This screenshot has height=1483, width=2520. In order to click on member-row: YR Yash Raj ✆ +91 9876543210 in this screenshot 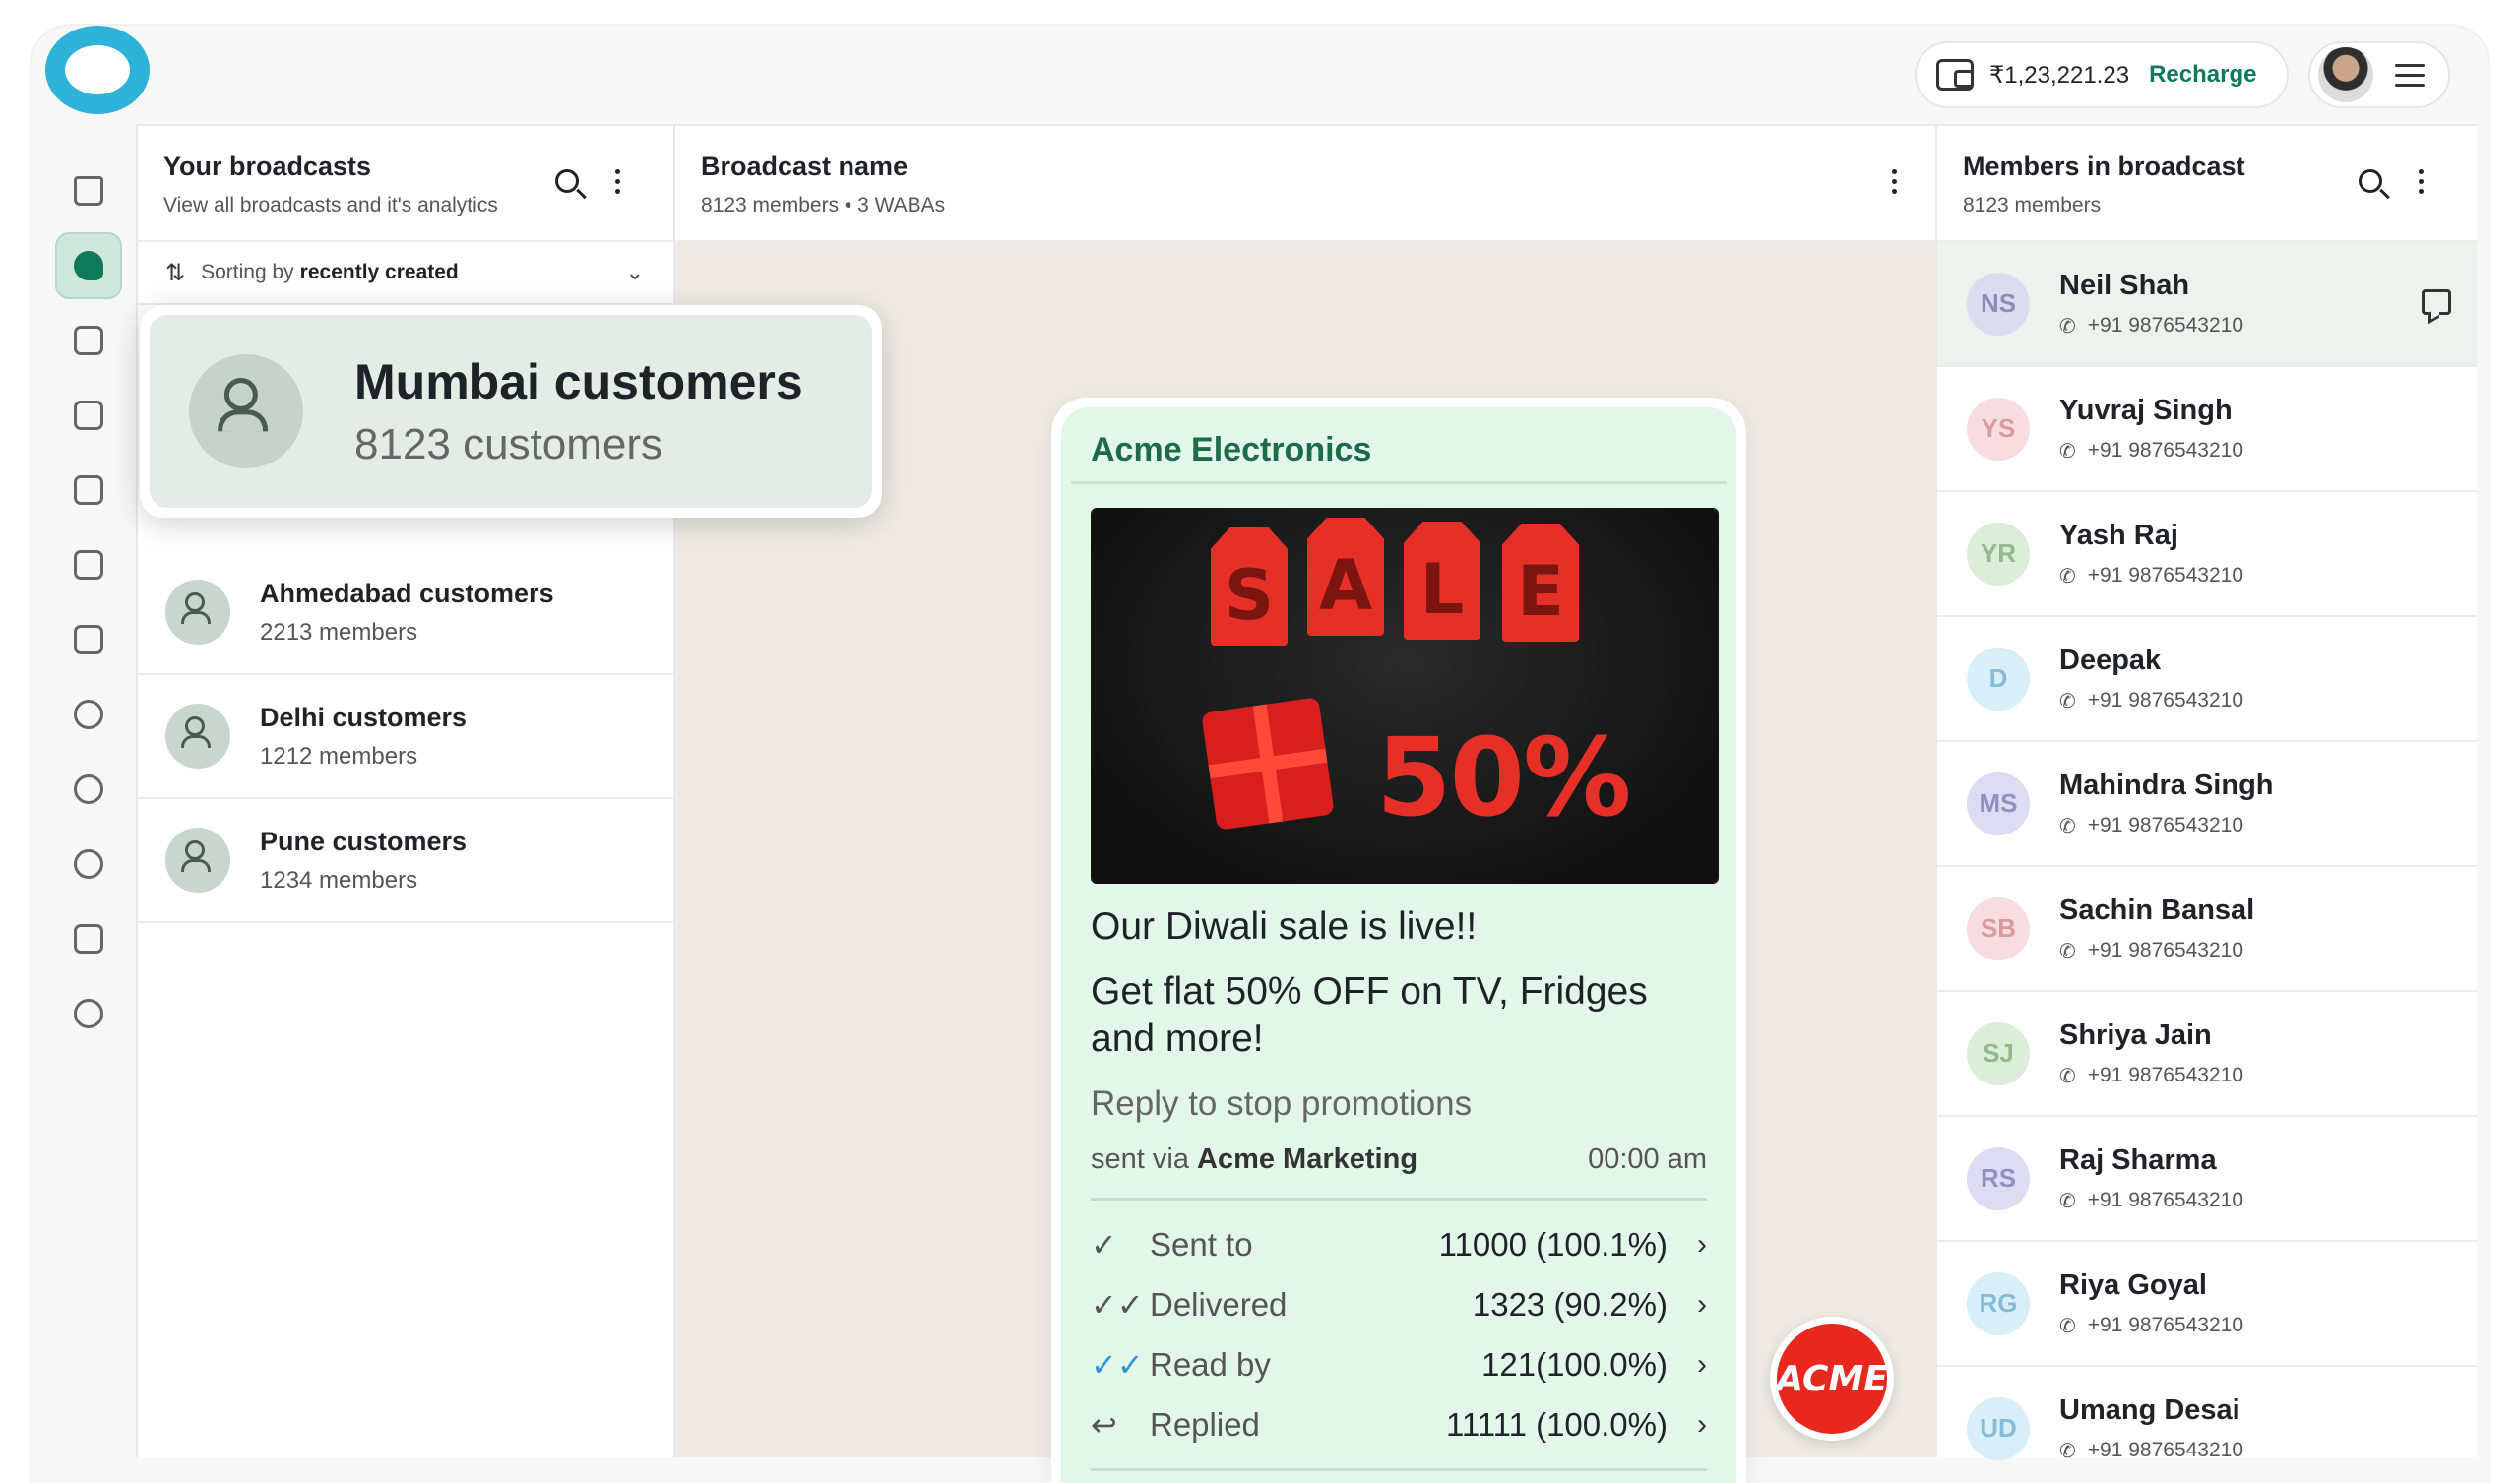, I will do `click(2207, 554)`.